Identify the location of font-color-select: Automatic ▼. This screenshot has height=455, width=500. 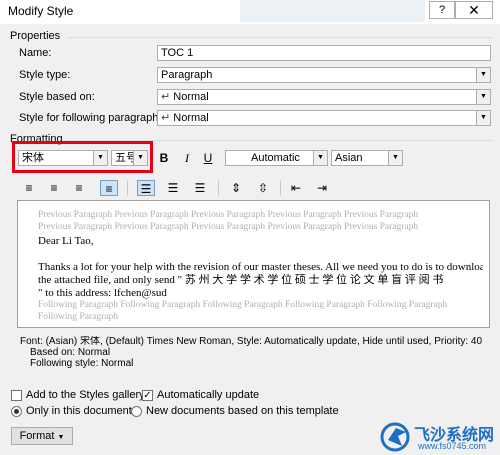
(276, 158).